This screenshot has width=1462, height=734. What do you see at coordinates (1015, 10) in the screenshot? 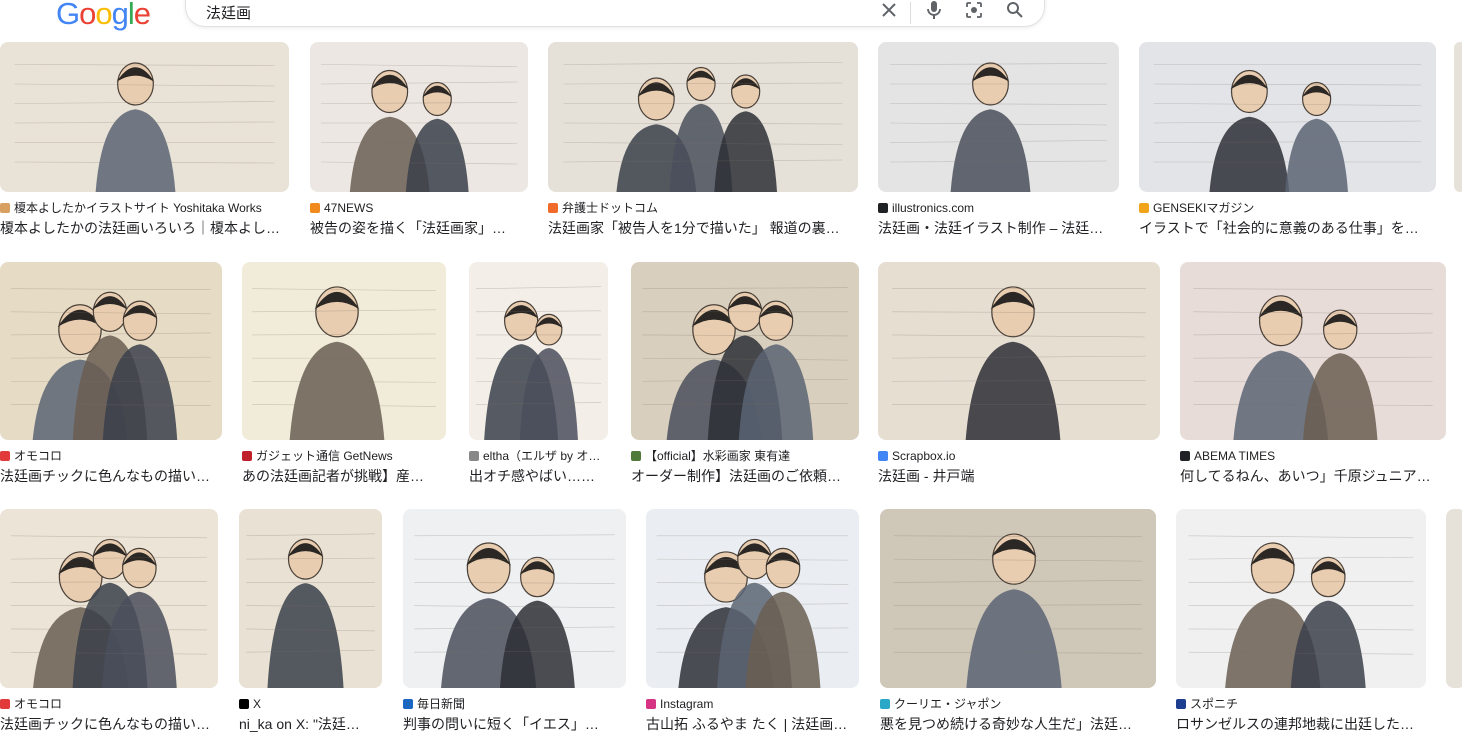
I see `search-icon` at bounding box center [1015, 10].